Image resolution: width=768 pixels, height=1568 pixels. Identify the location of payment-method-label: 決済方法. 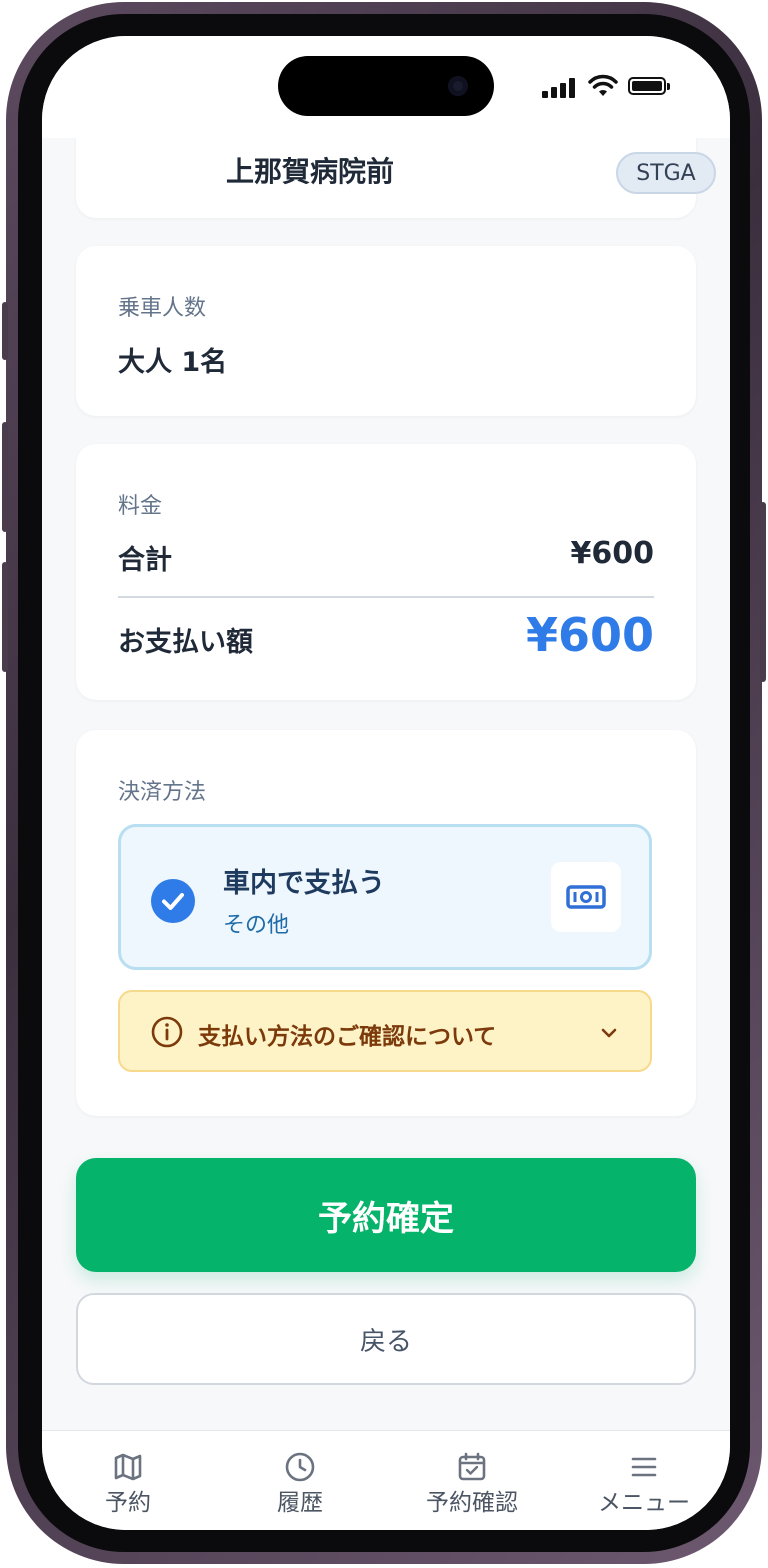
(162, 792).